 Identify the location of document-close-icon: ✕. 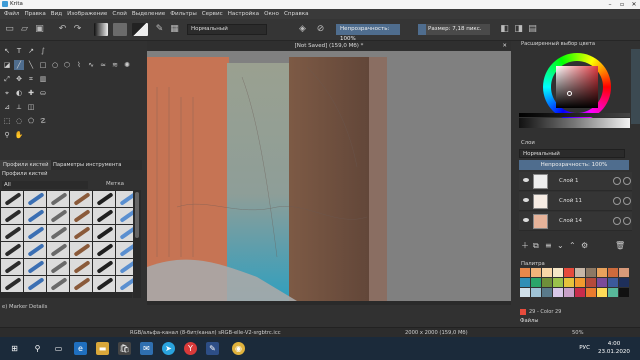
(504, 46).